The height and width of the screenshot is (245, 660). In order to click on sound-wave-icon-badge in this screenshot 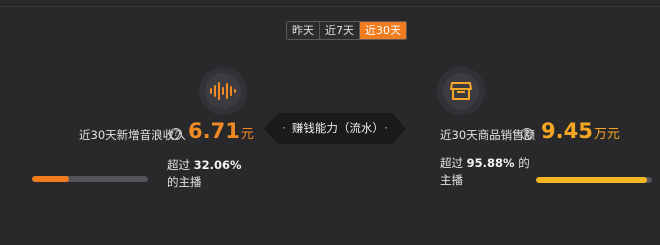, I will do `click(223, 91)`.